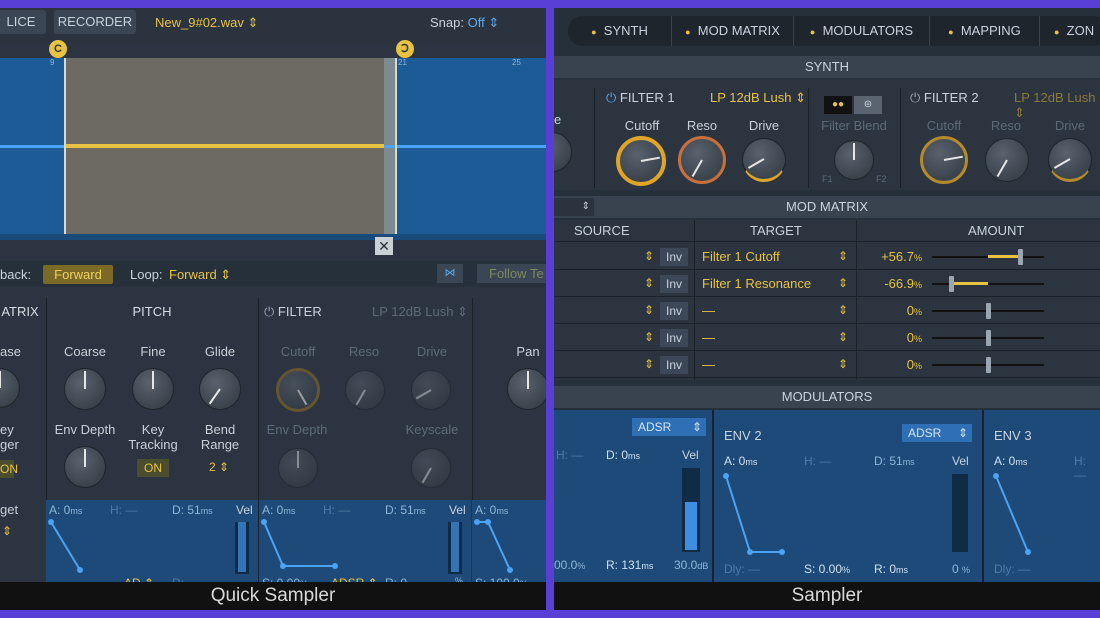  What do you see at coordinates (298, 351) in the screenshot?
I see `cutoff-label: Cutoff` at bounding box center [298, 351].